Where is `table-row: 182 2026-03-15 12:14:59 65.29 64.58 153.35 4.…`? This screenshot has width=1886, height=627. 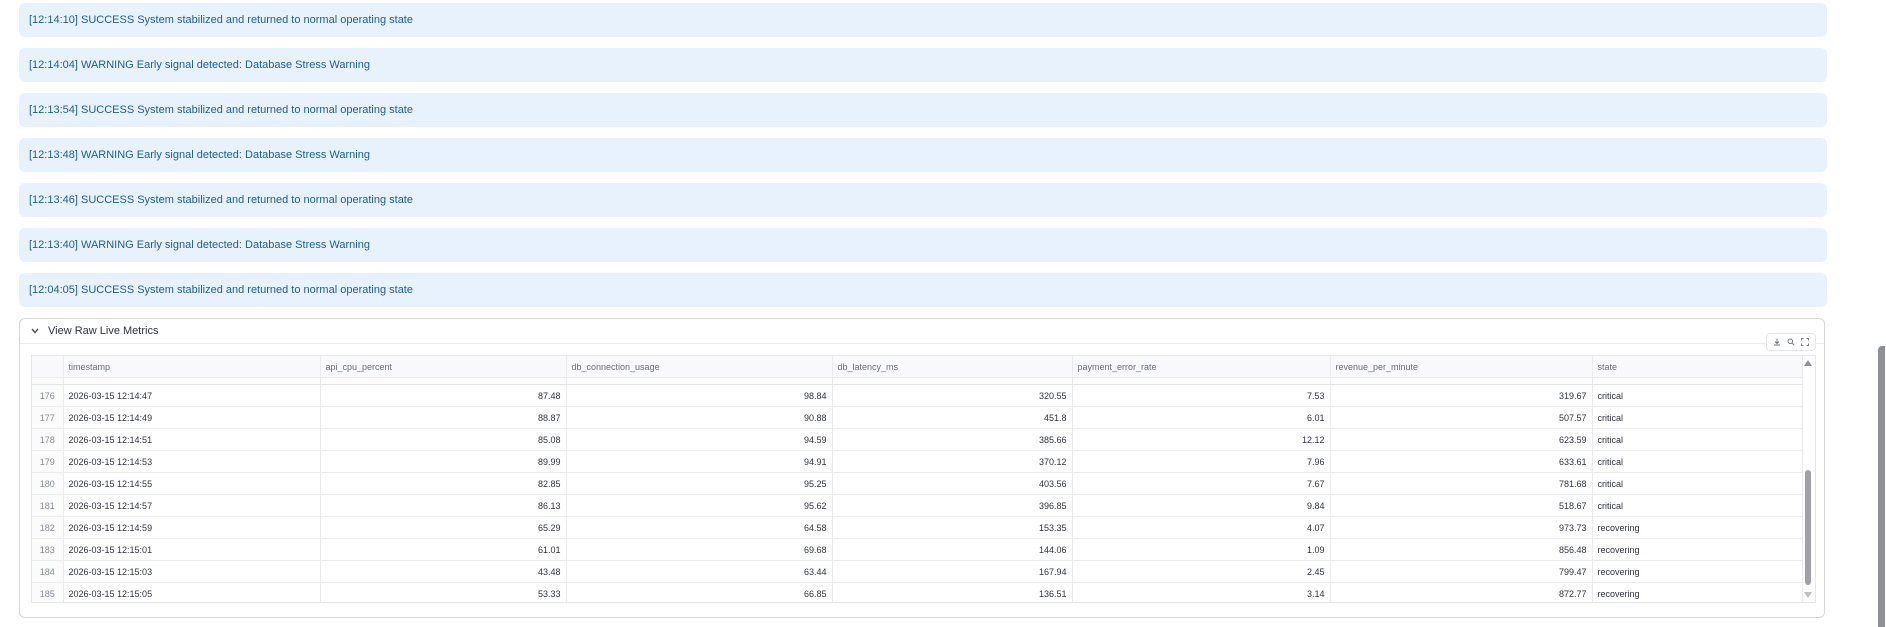 table-row: 182 2026-03-15 12:14:59 65.29 64.58 153.35 4.… is located at coordinates (917, 527).